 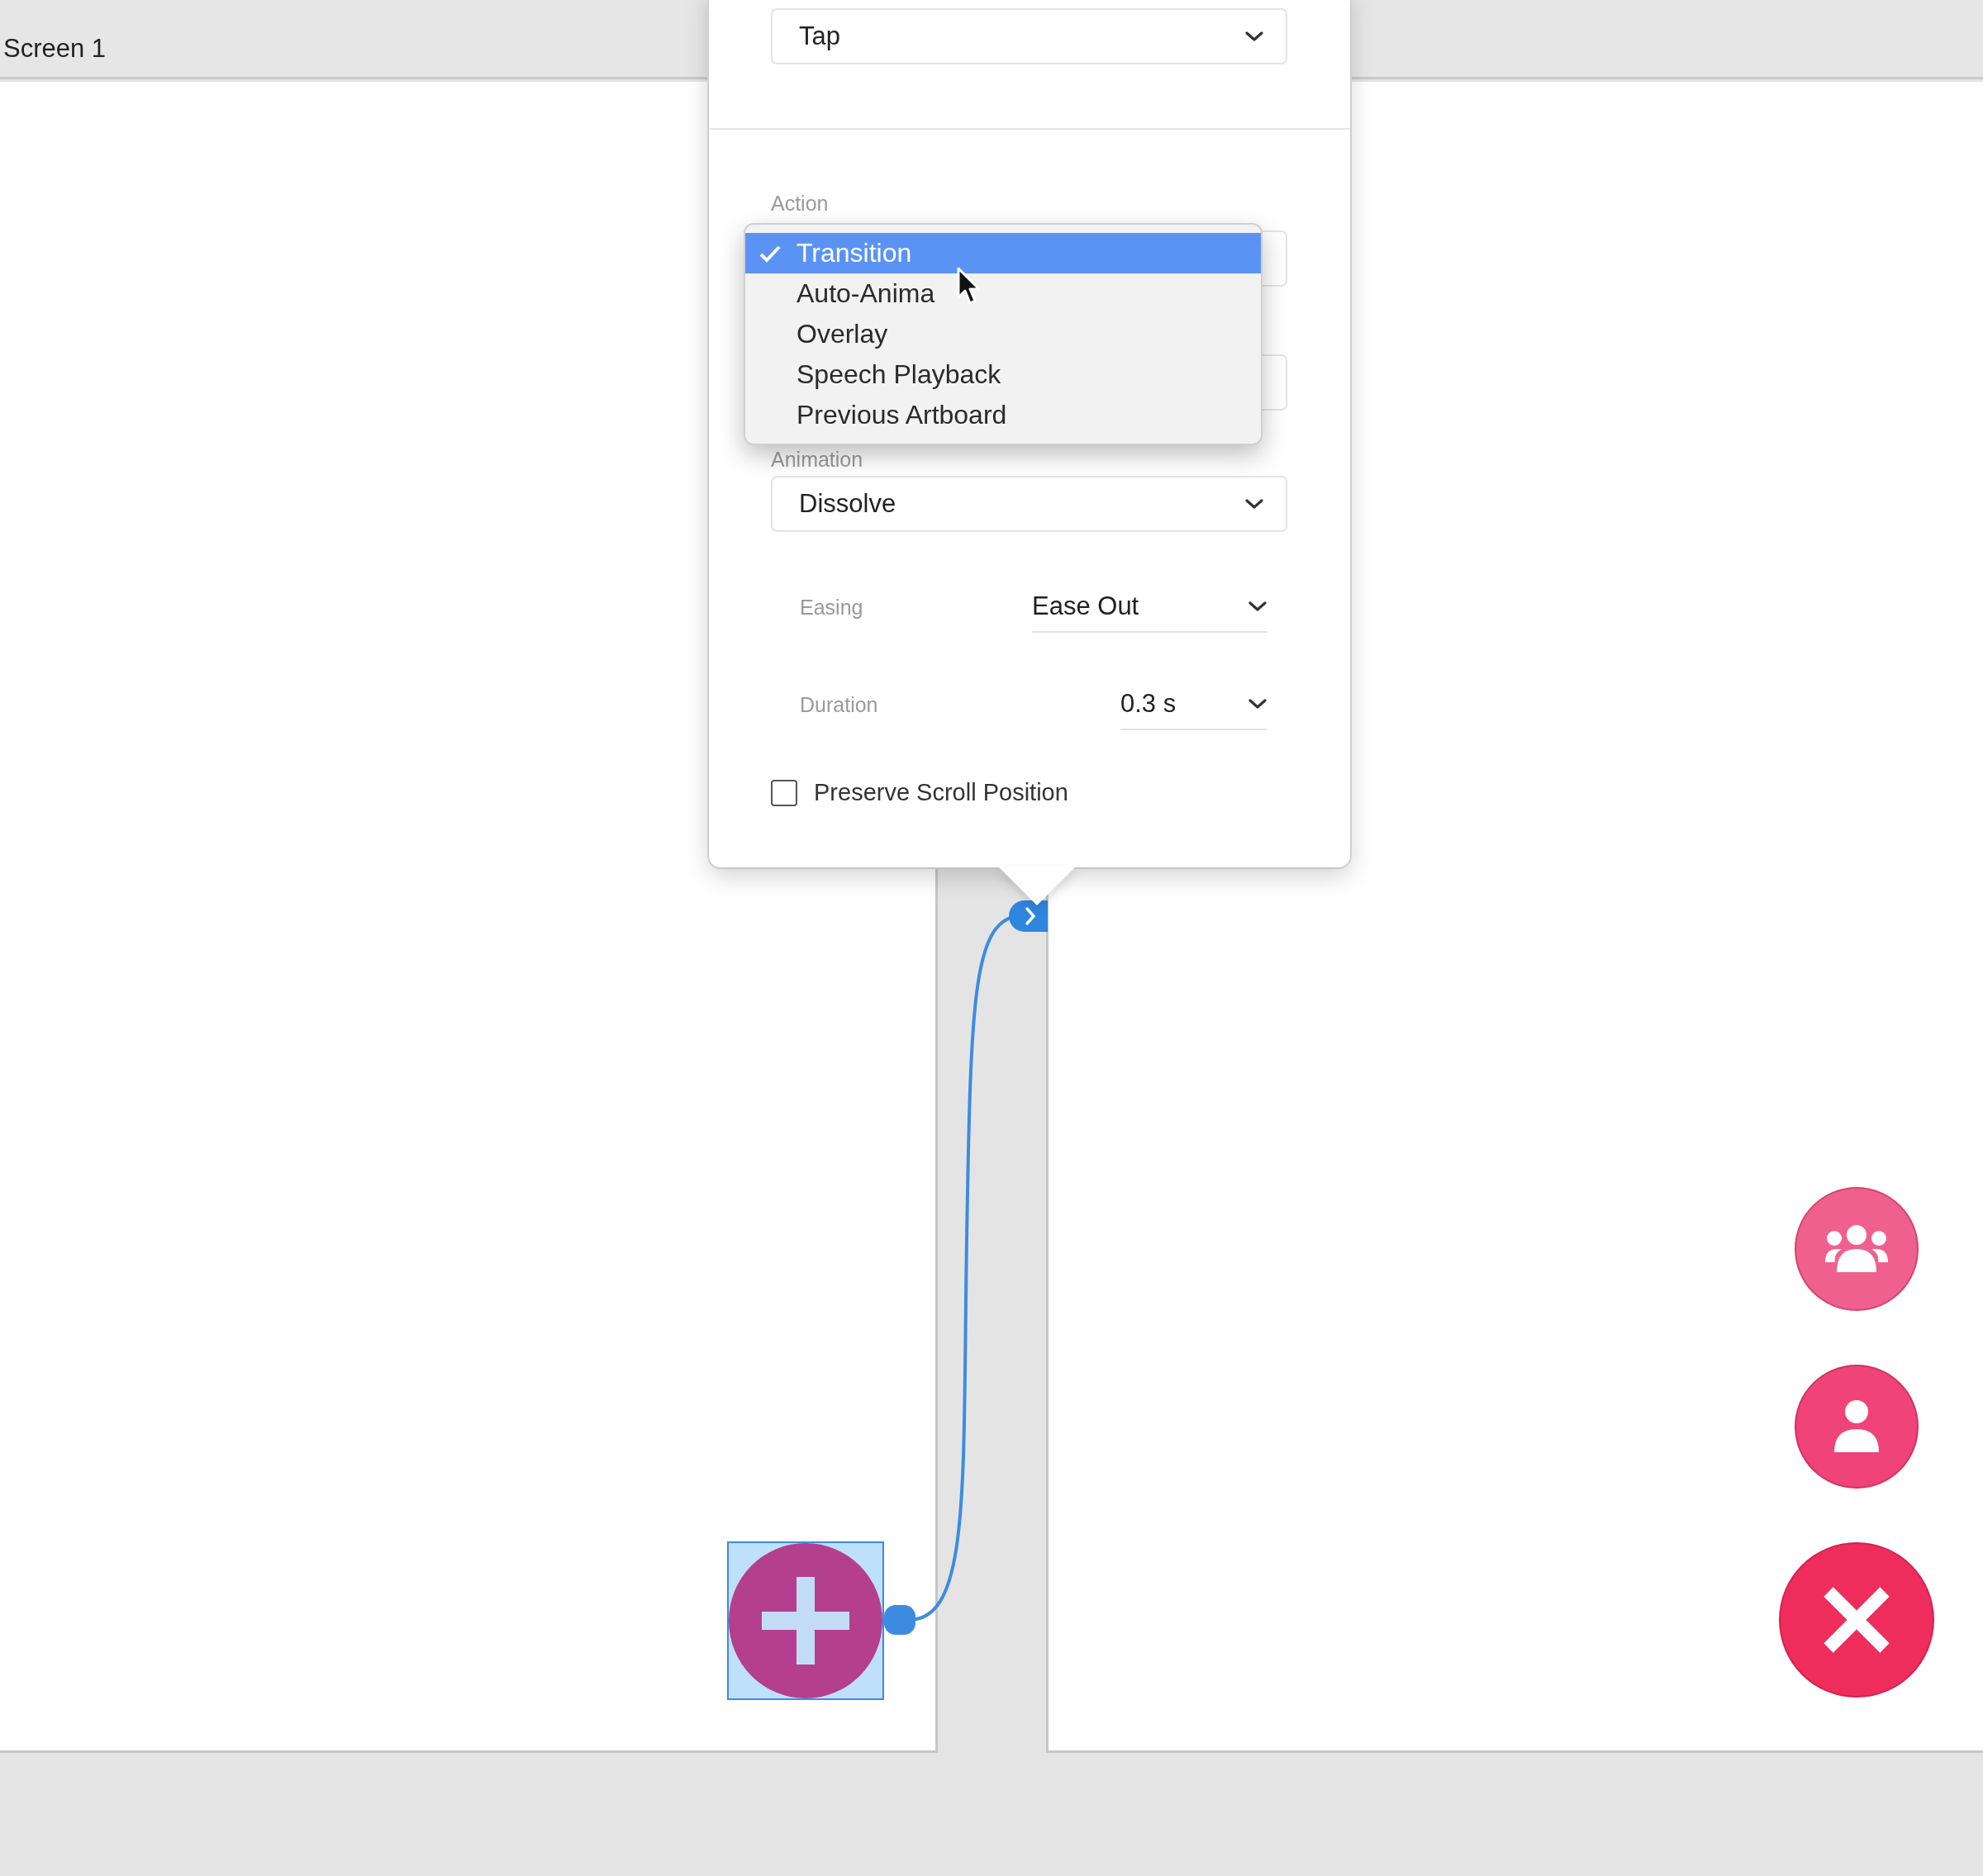 What do you see at coordinates (784, 792) in the screenshot?
I see `checkbox` at bounding box center [784, 792].